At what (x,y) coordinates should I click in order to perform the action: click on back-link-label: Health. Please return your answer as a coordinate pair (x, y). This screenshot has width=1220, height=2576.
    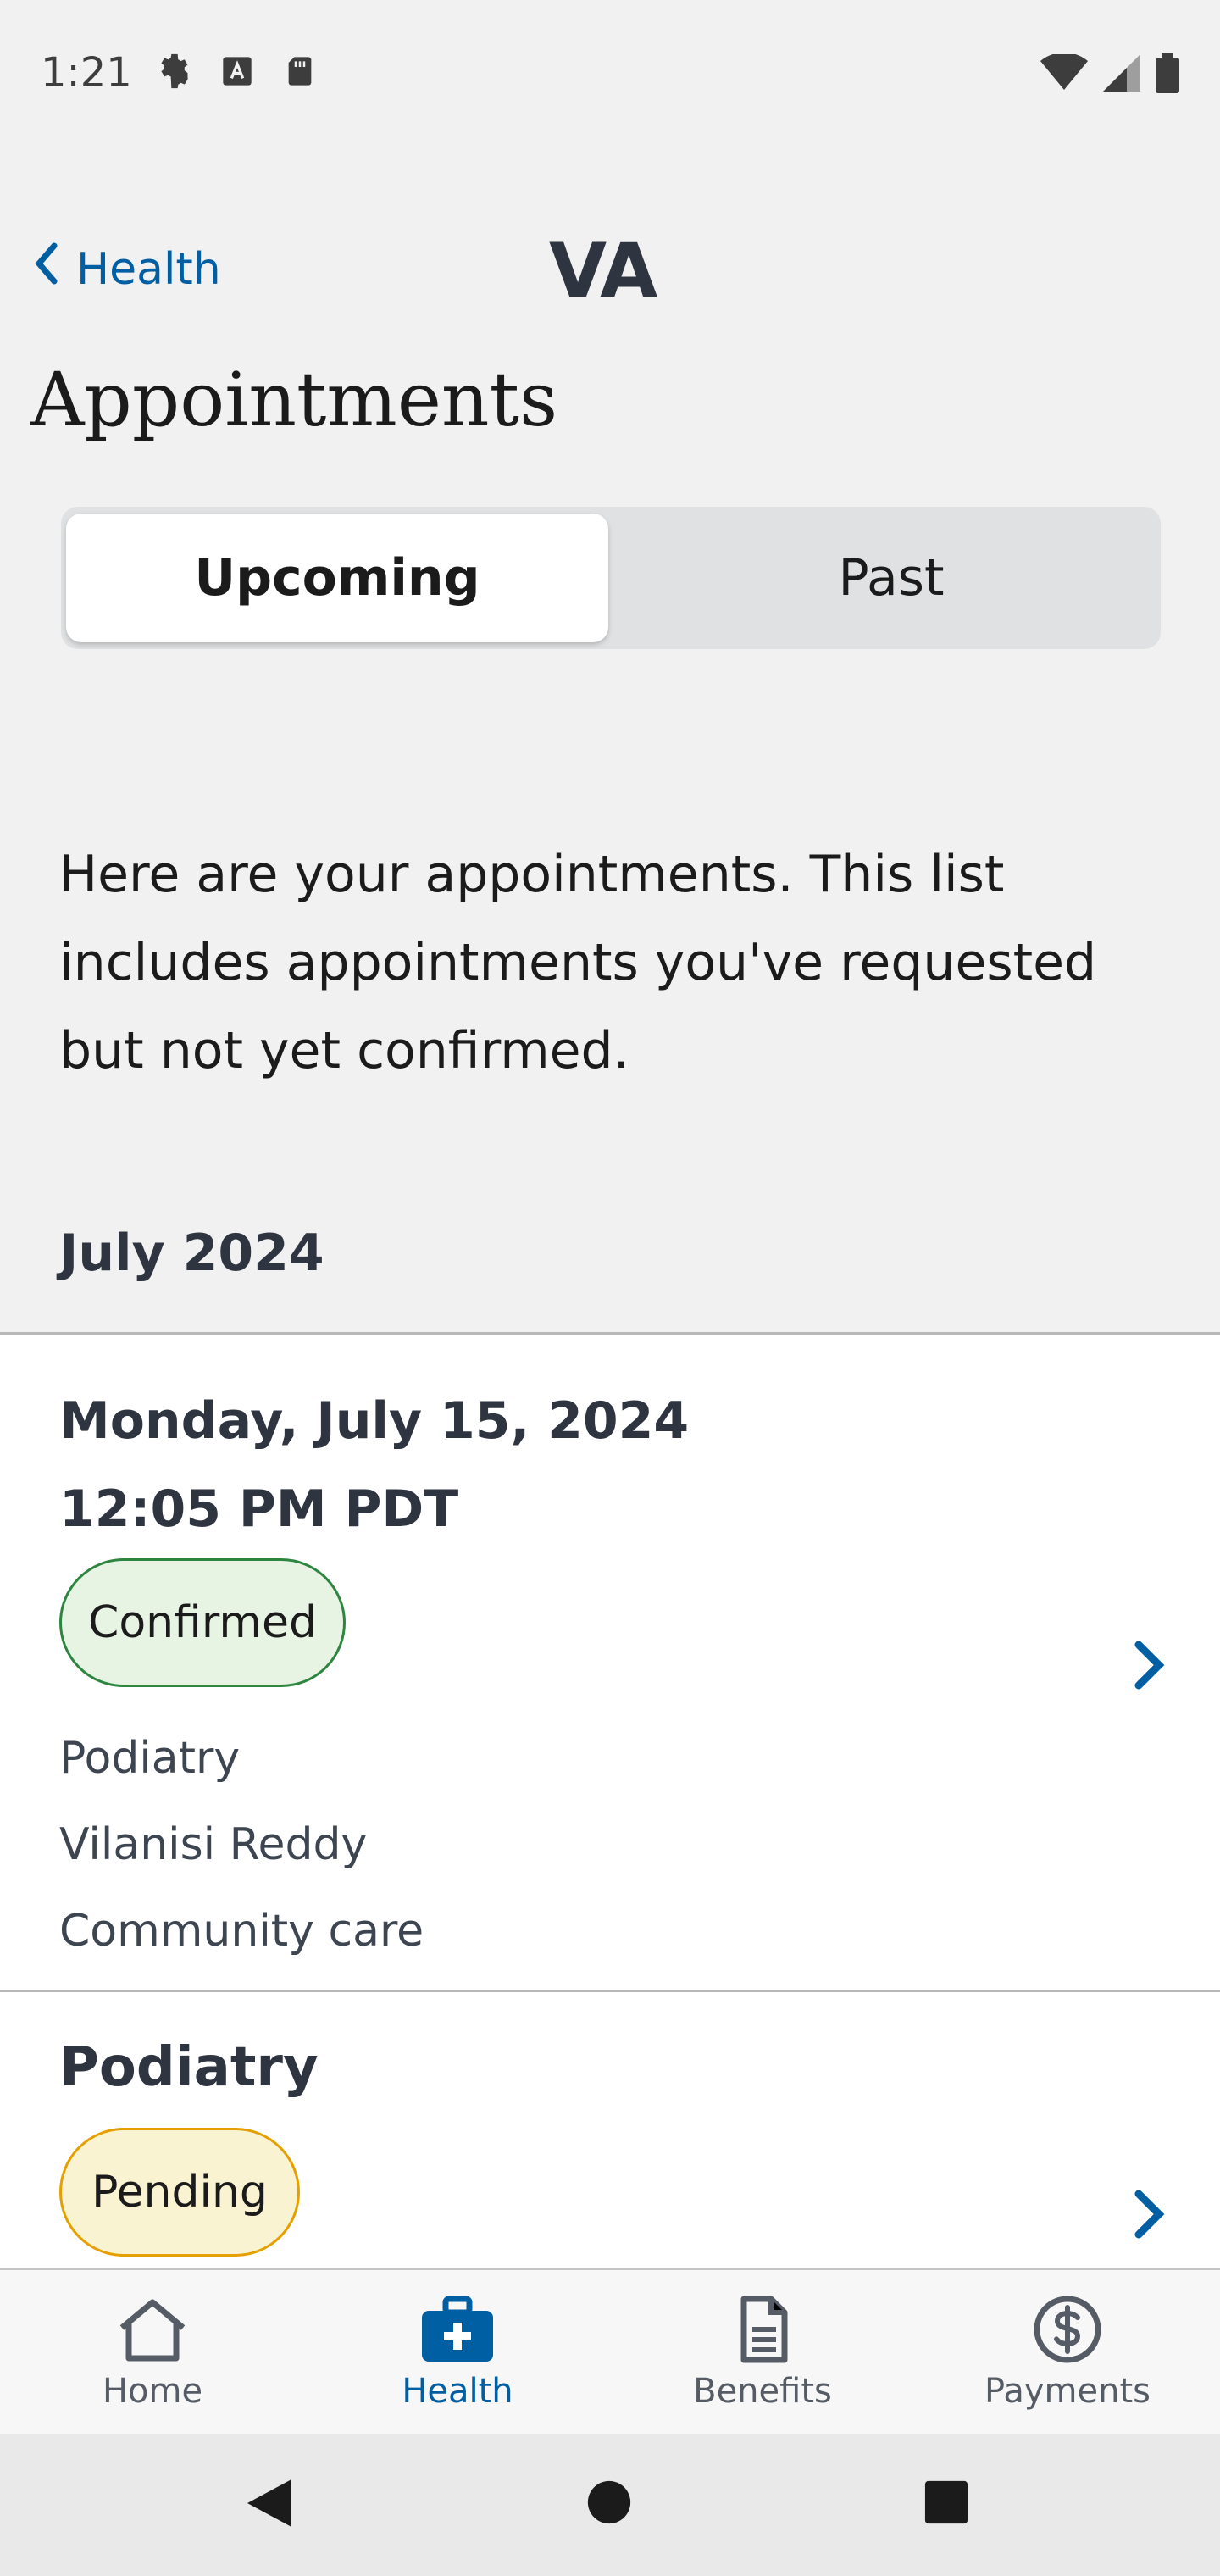
    Looking at the image, I should click on (148, 269).